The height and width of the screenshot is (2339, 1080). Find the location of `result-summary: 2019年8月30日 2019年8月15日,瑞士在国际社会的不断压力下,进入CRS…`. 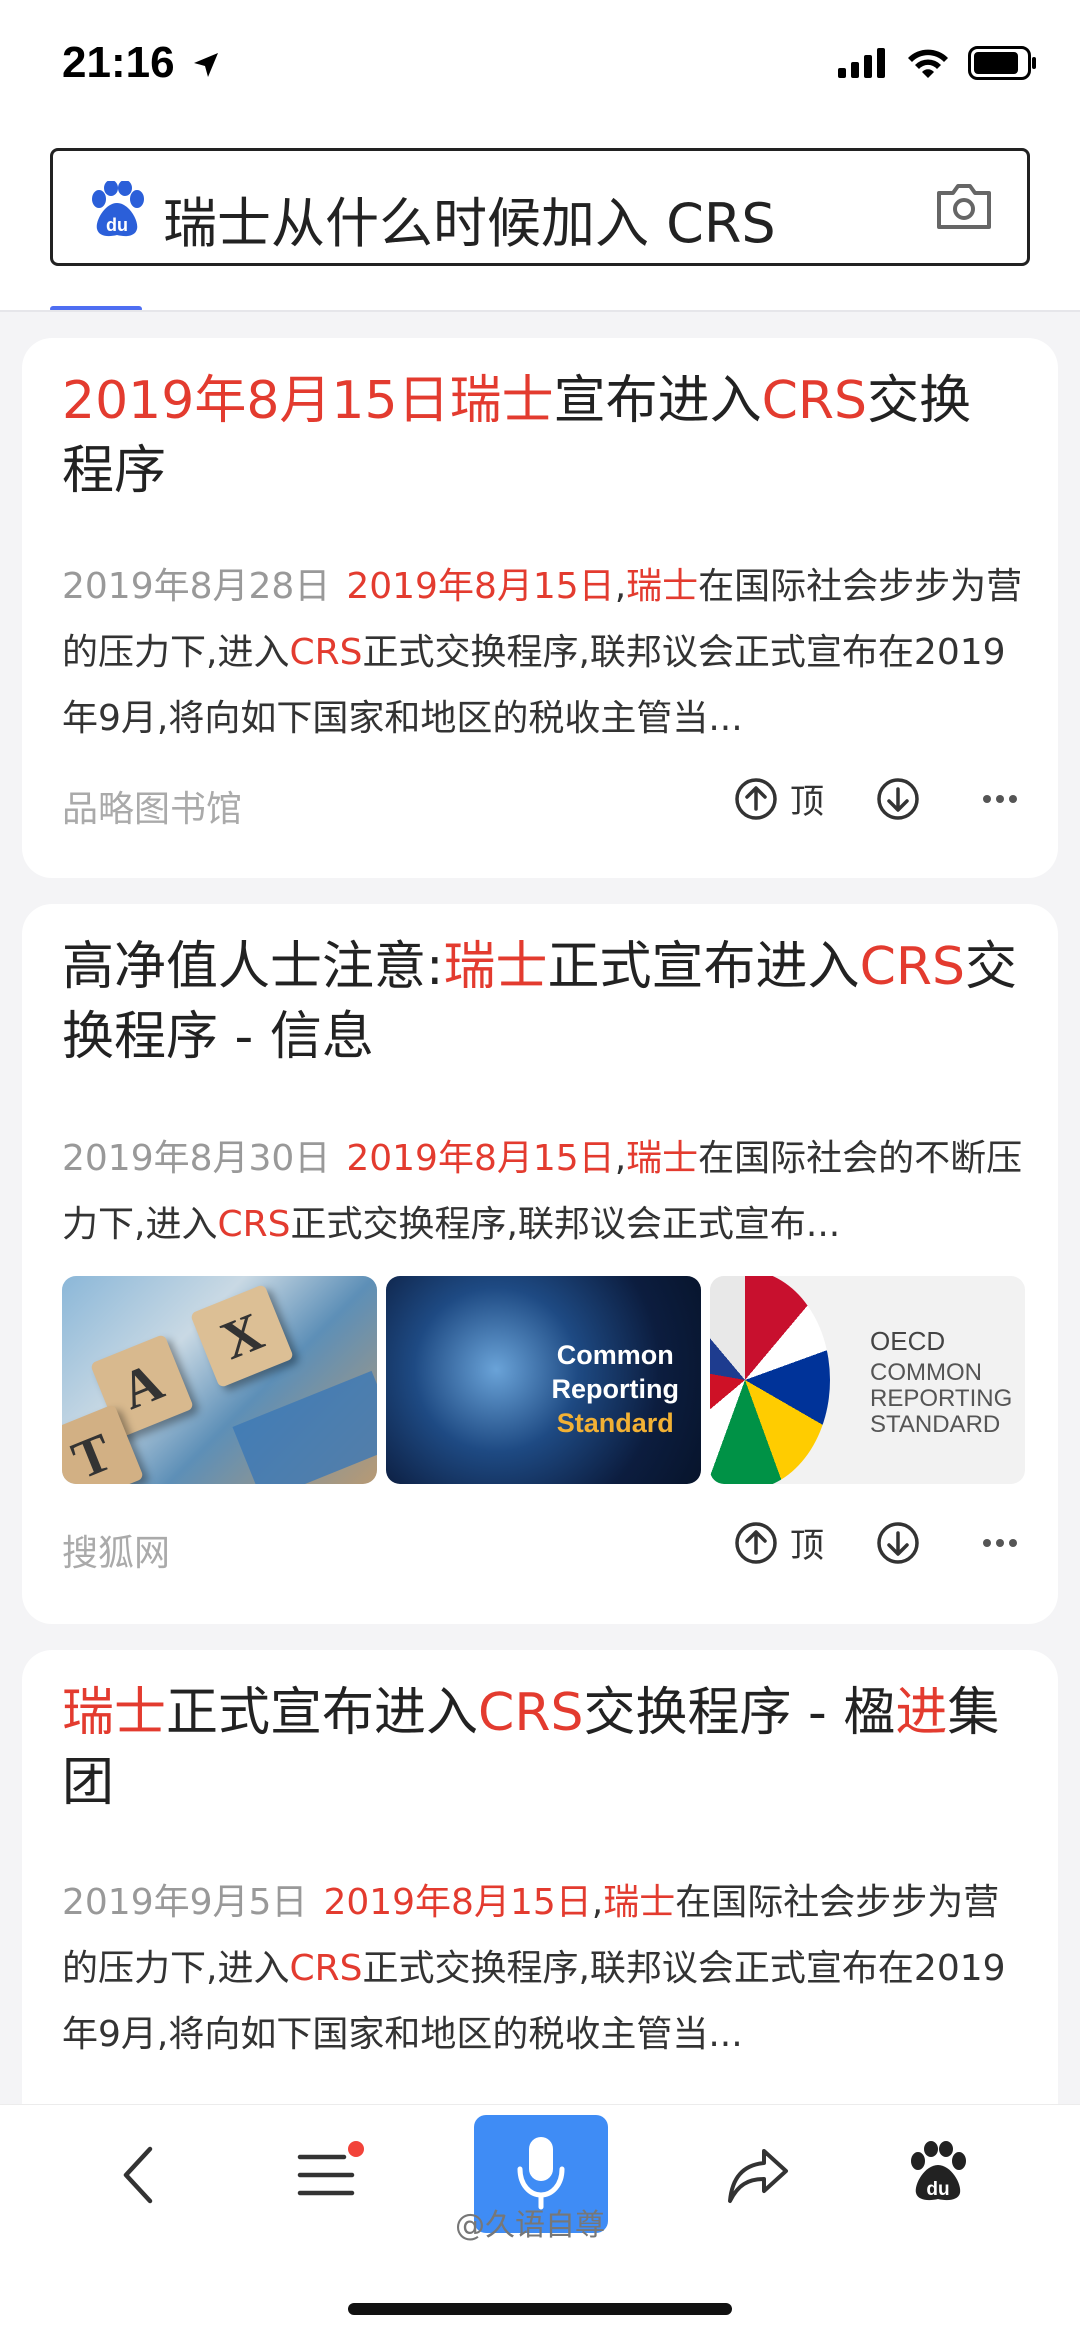

result-summary: 2019年8月30日 2019年8月15日,瑞士在国际社会的不断压力下,进入CRS… is located at coordinates (547, 1192).